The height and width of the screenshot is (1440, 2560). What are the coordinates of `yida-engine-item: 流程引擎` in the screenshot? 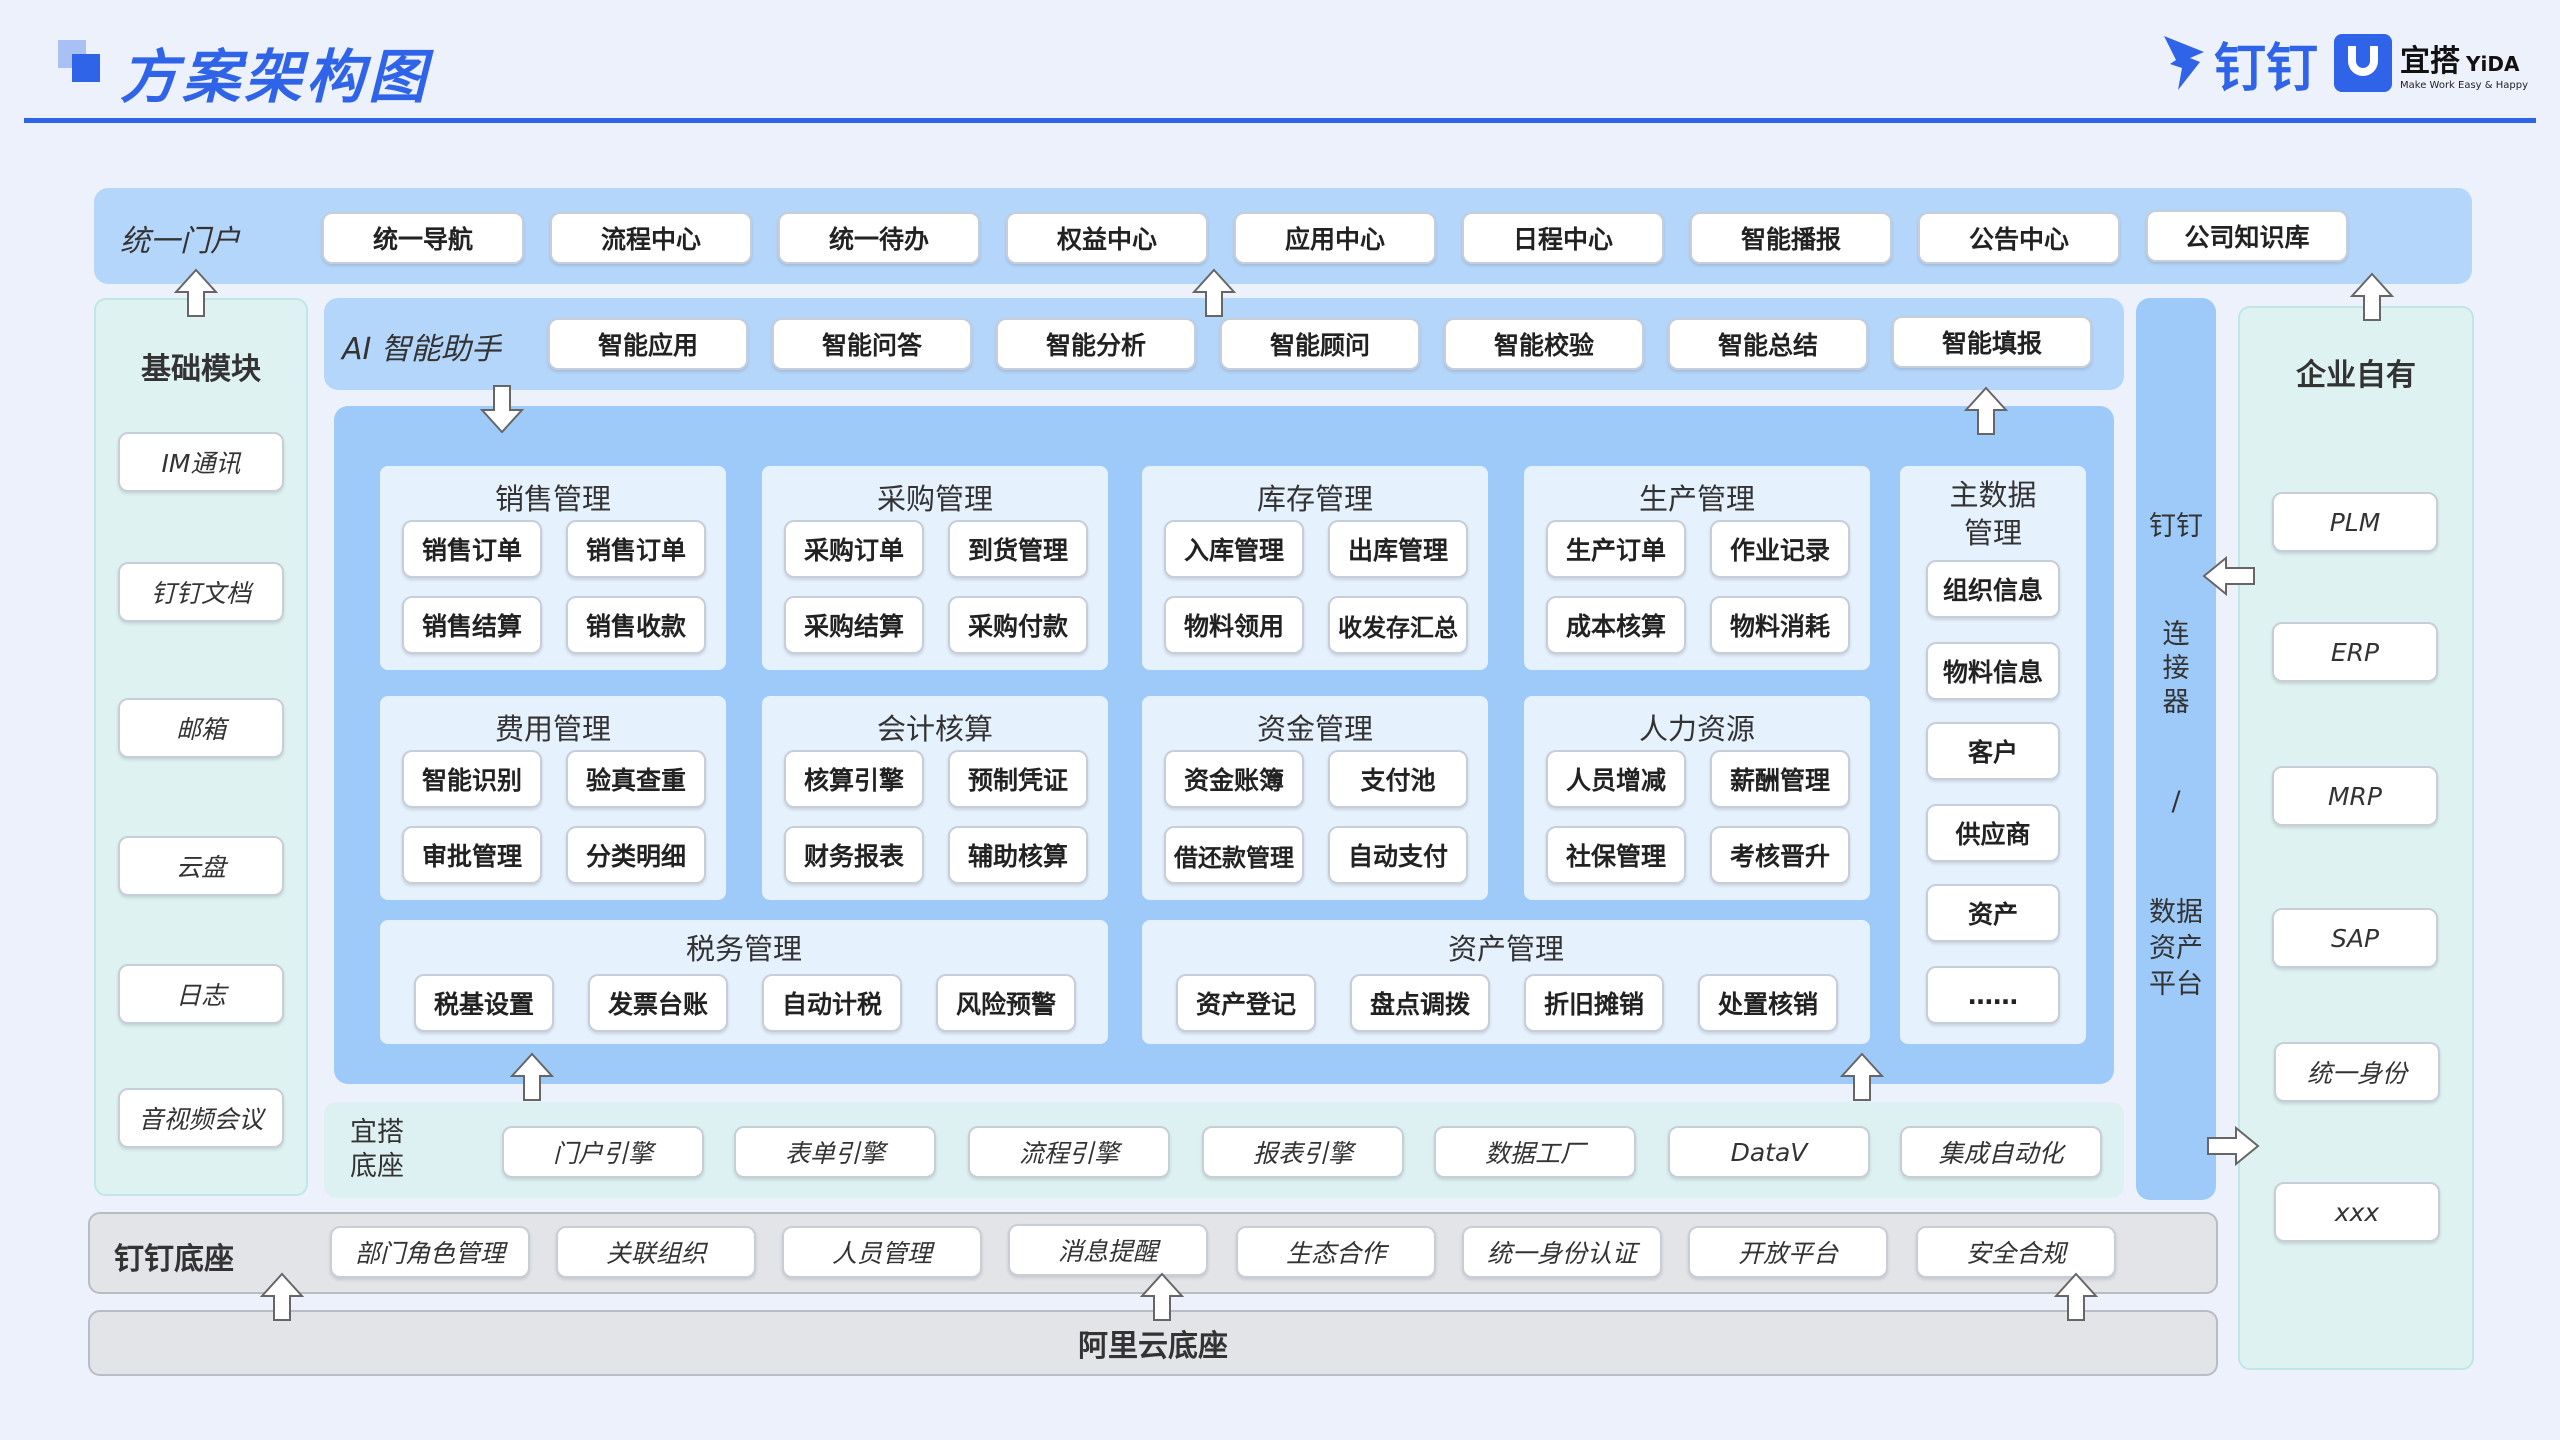 It's located at (1069, 1152).